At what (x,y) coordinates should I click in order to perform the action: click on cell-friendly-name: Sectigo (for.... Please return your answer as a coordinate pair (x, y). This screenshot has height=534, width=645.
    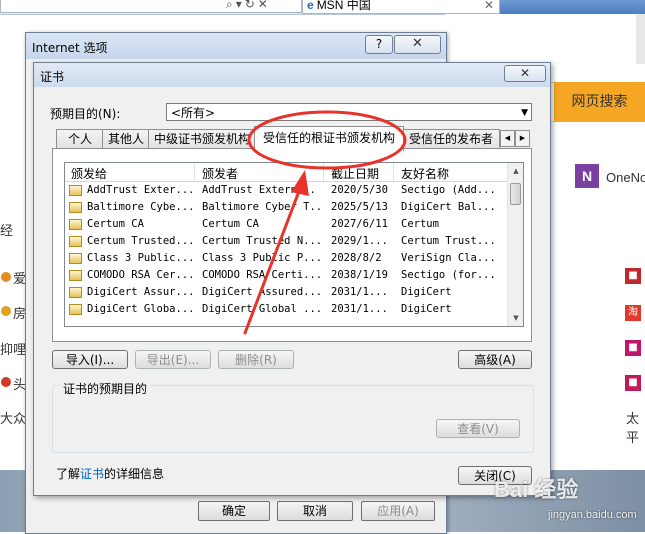
    Looking at the image, I should click on (448, 275).